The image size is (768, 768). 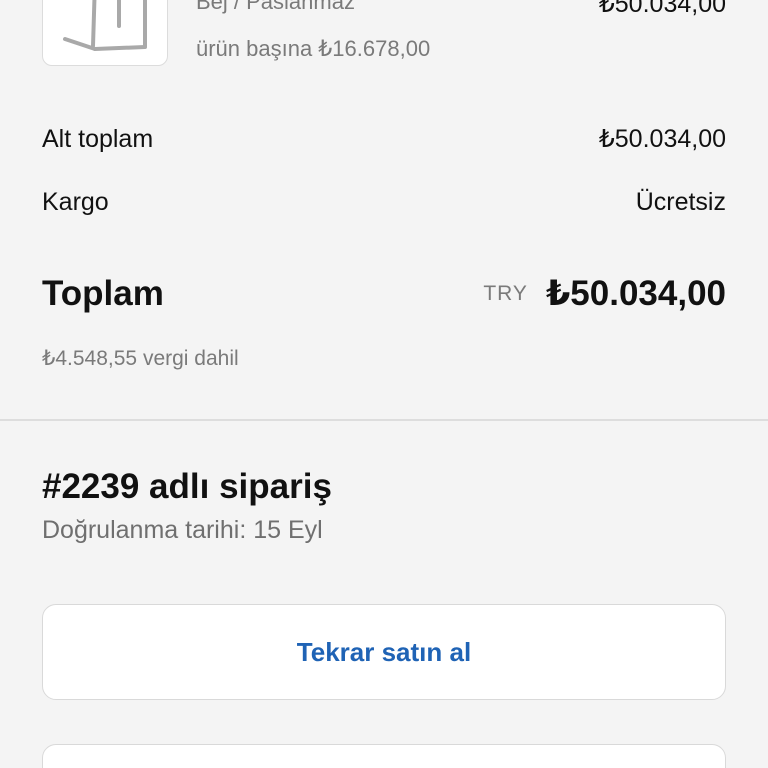 I want to click on buy-again-label: Tekrar satın al, so click(x=384, y=651).